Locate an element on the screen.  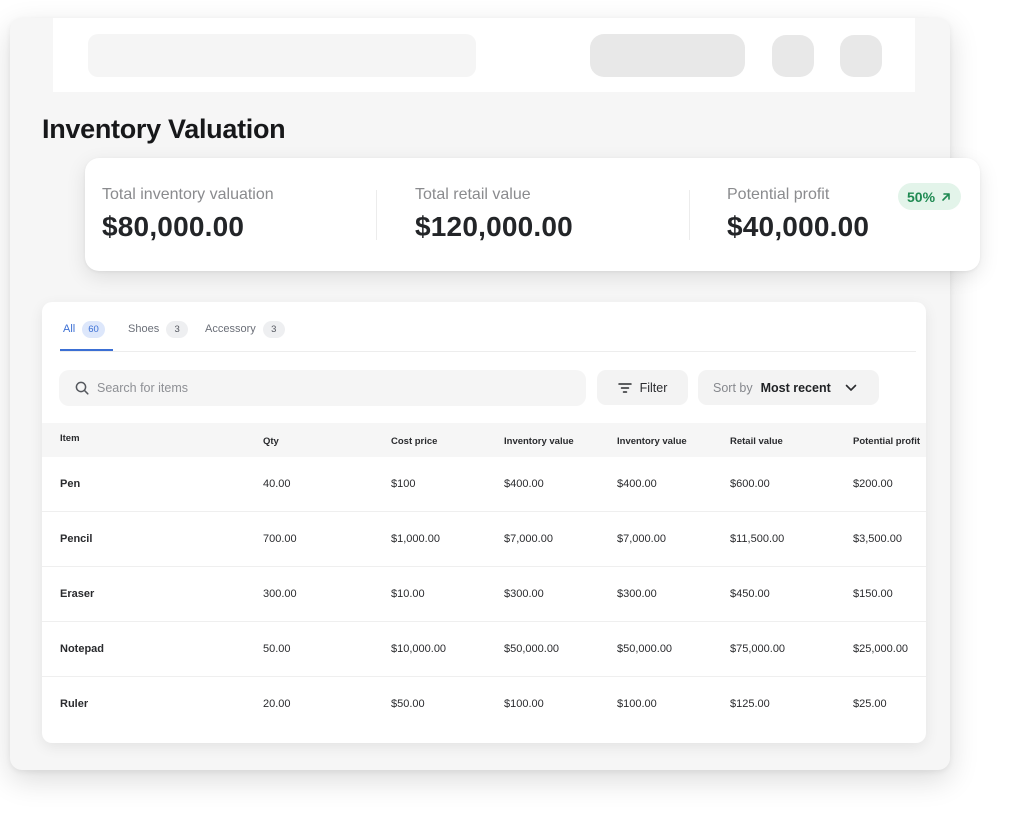
column-header-qty: Qty is located at coordinates (271, 441).